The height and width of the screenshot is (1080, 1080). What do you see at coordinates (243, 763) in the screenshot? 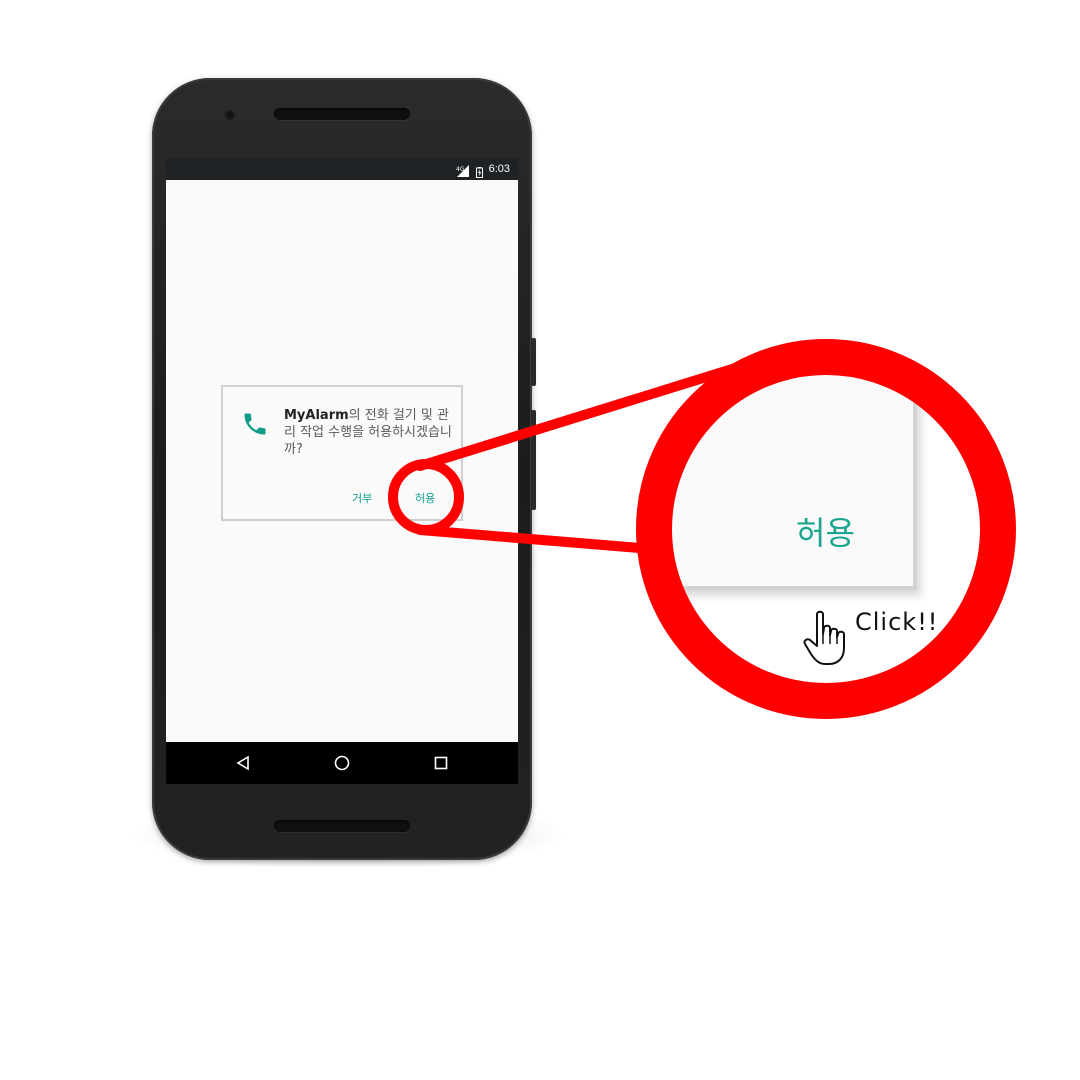
I see `back-icon` at bounding box center [243, 763].